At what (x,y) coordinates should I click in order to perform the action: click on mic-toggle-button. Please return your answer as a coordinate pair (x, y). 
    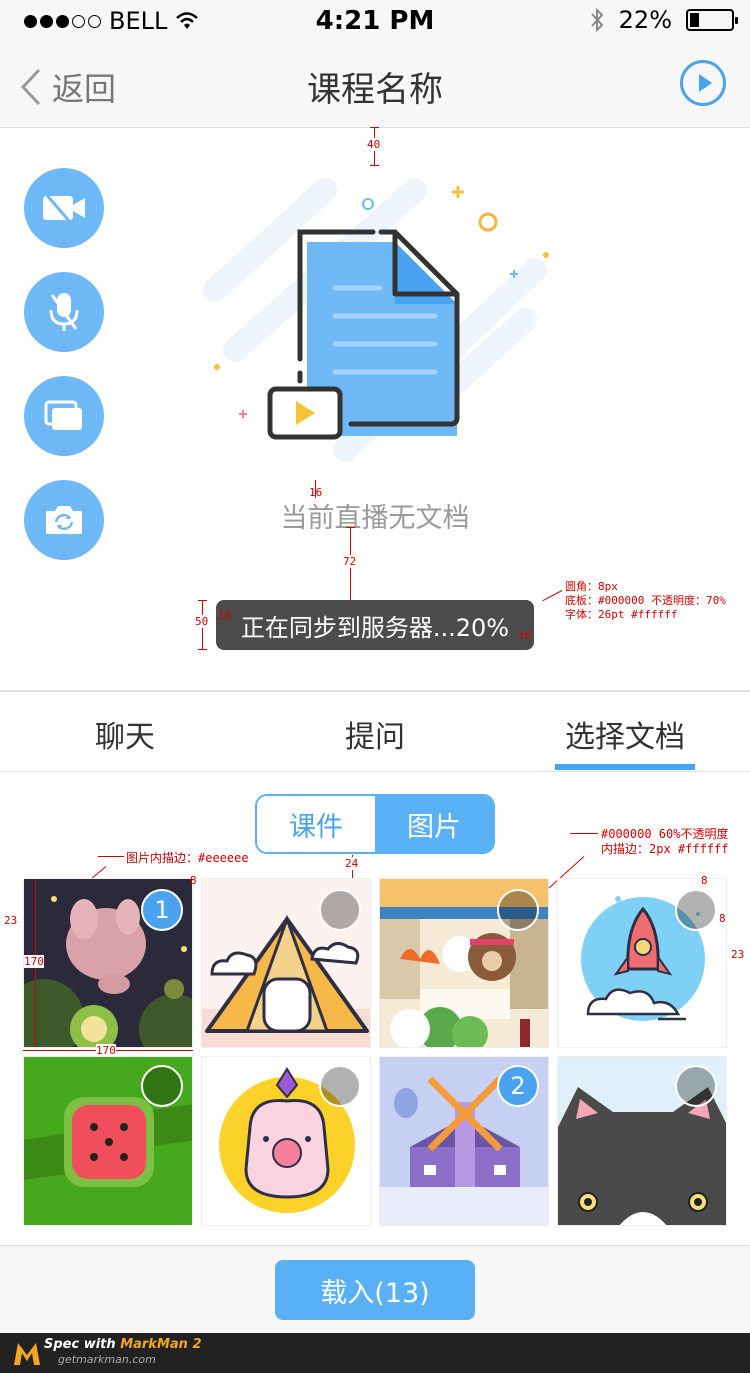
    Looking at the image, I should click on (64, 312).